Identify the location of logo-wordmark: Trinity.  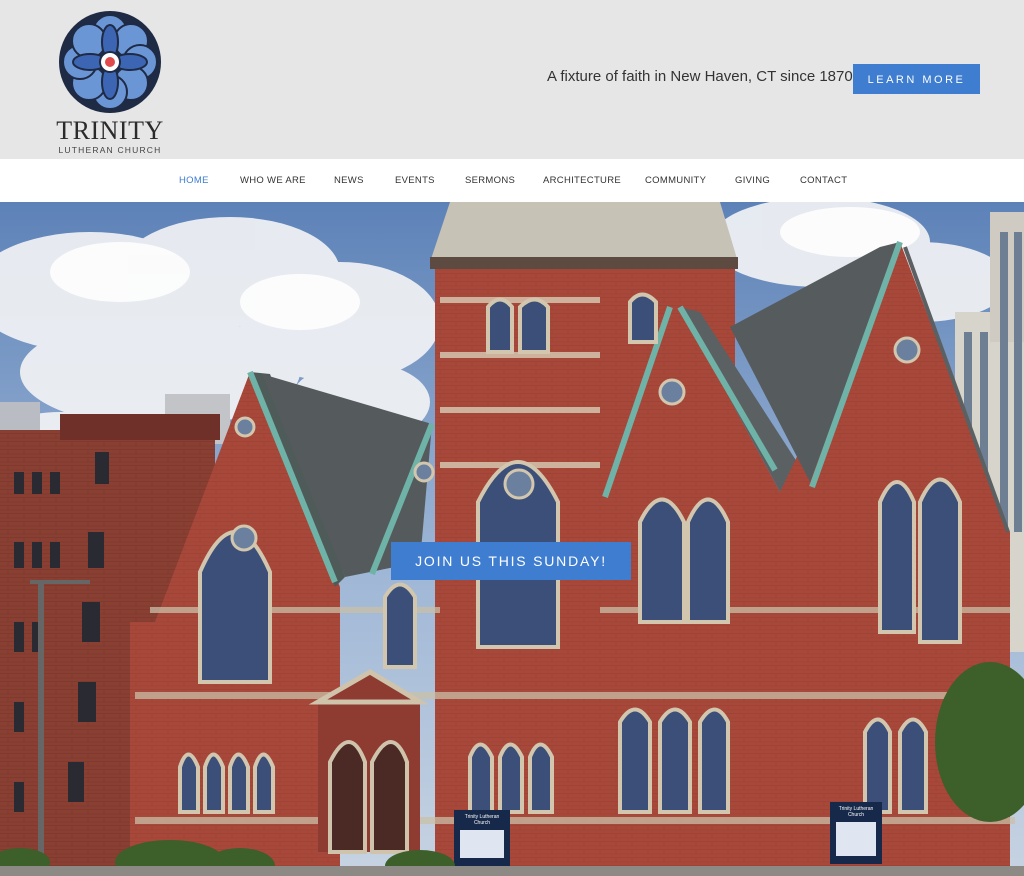
(110, 130).